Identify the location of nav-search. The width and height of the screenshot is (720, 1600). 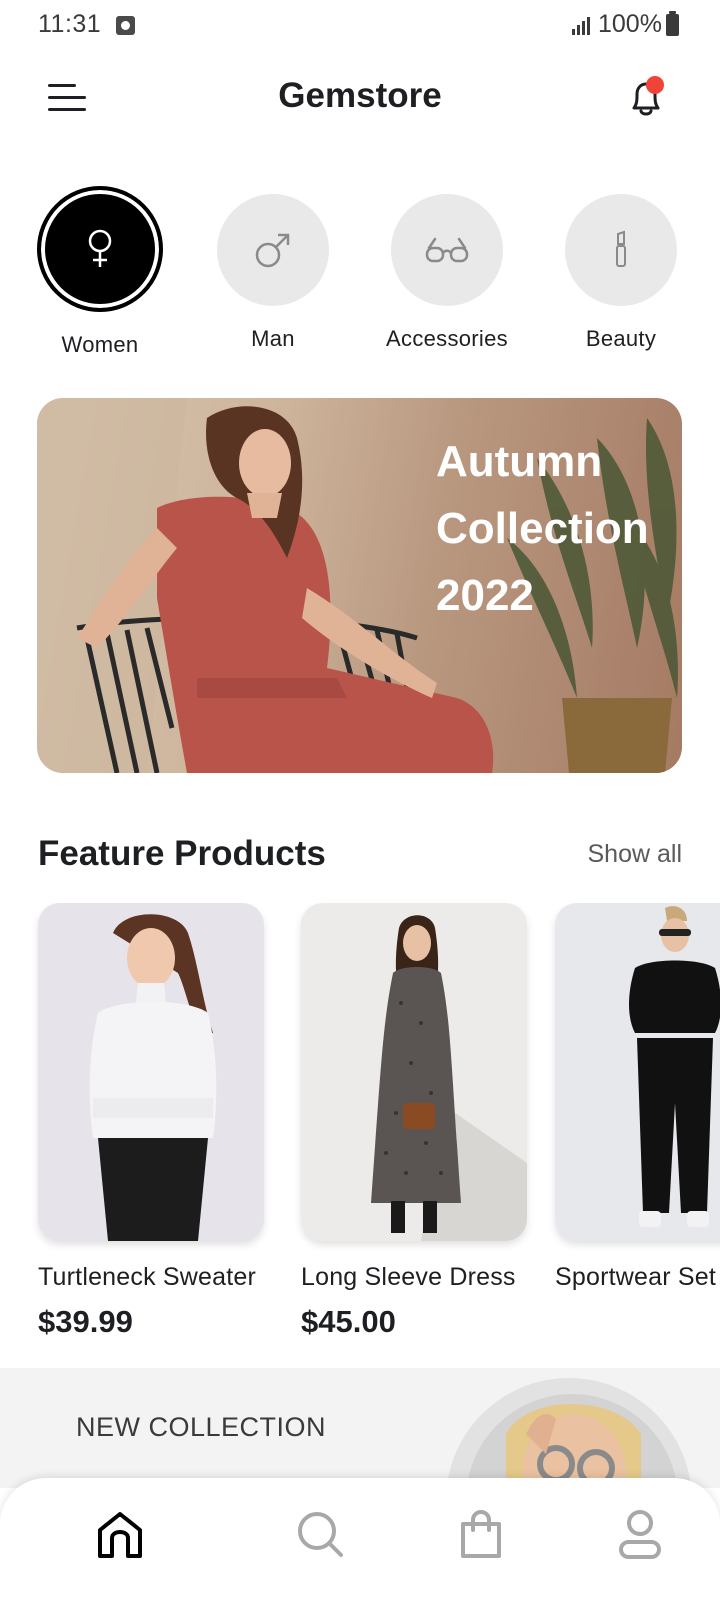
(320, 1534).